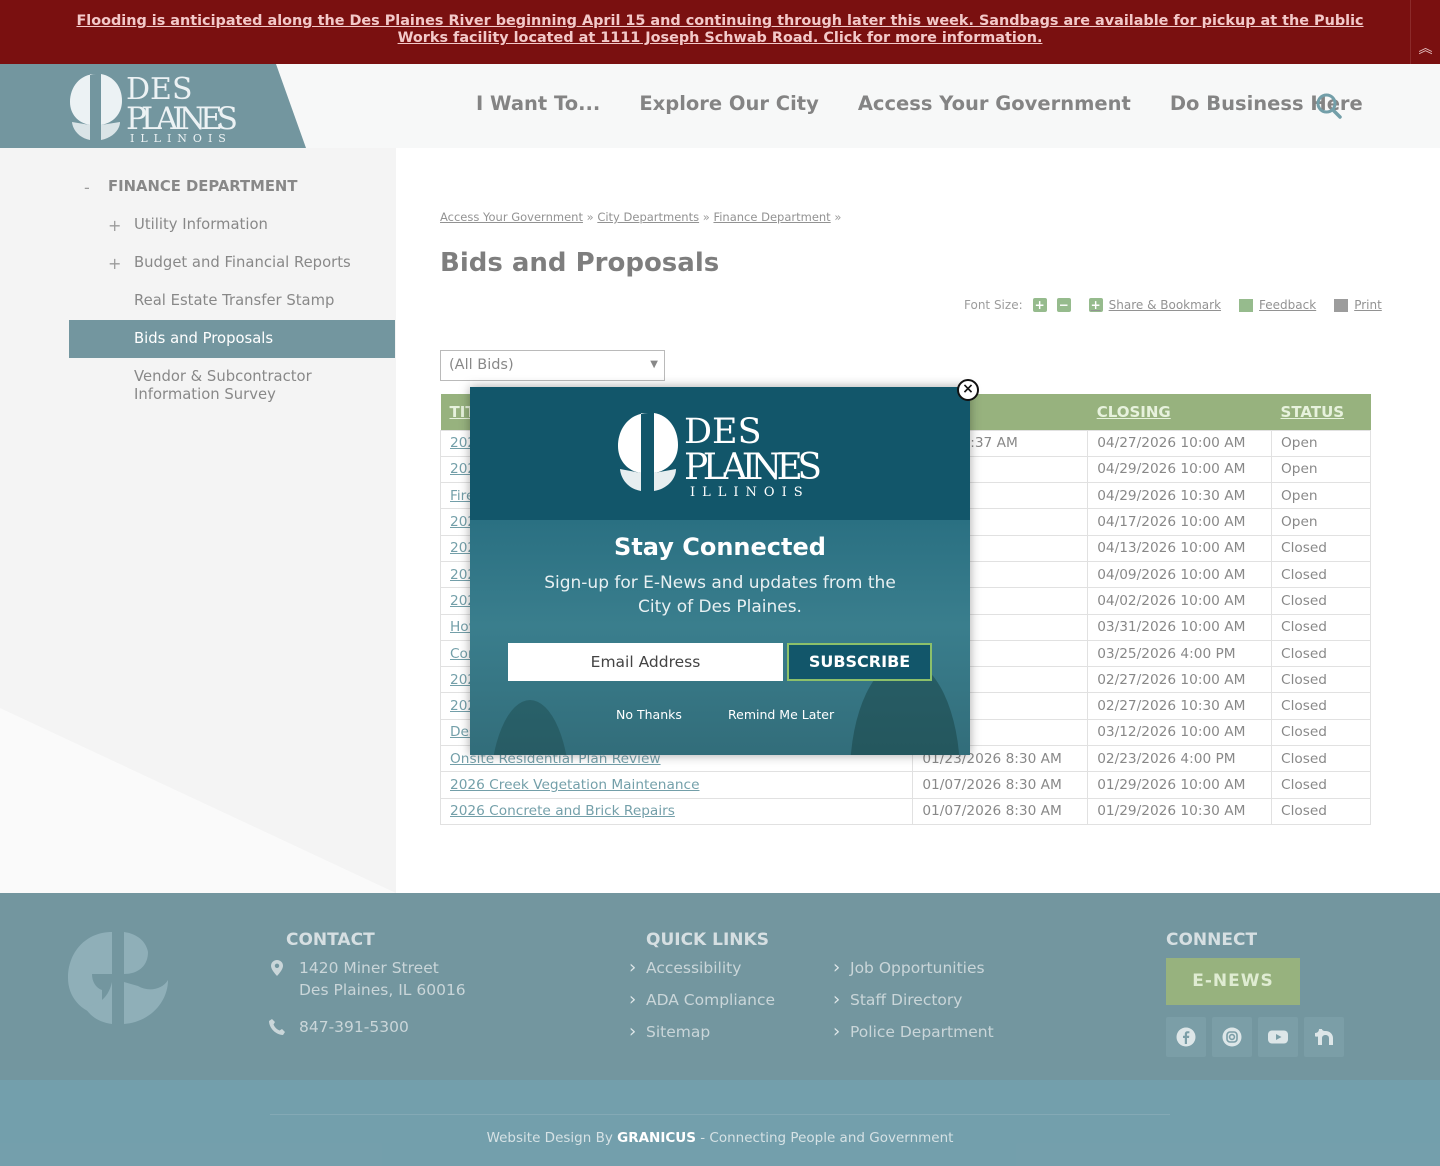 Image resolution: width=1440 pixels, height=1166 pixels. I want to click on modal-logo: DES PLAINES ILLINOIS, so click(720, 454).